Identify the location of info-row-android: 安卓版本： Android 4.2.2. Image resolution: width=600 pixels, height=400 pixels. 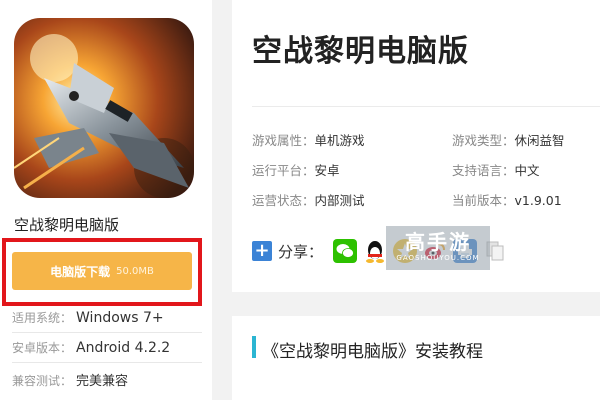
(91, 347).